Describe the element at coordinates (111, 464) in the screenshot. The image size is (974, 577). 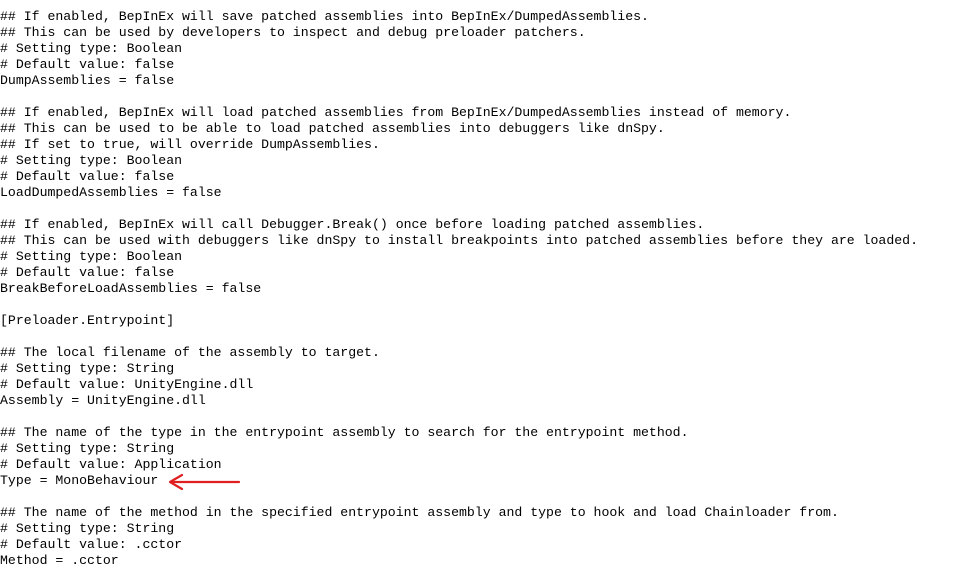
I see `default-value-line: # Default value: Application` at that location.